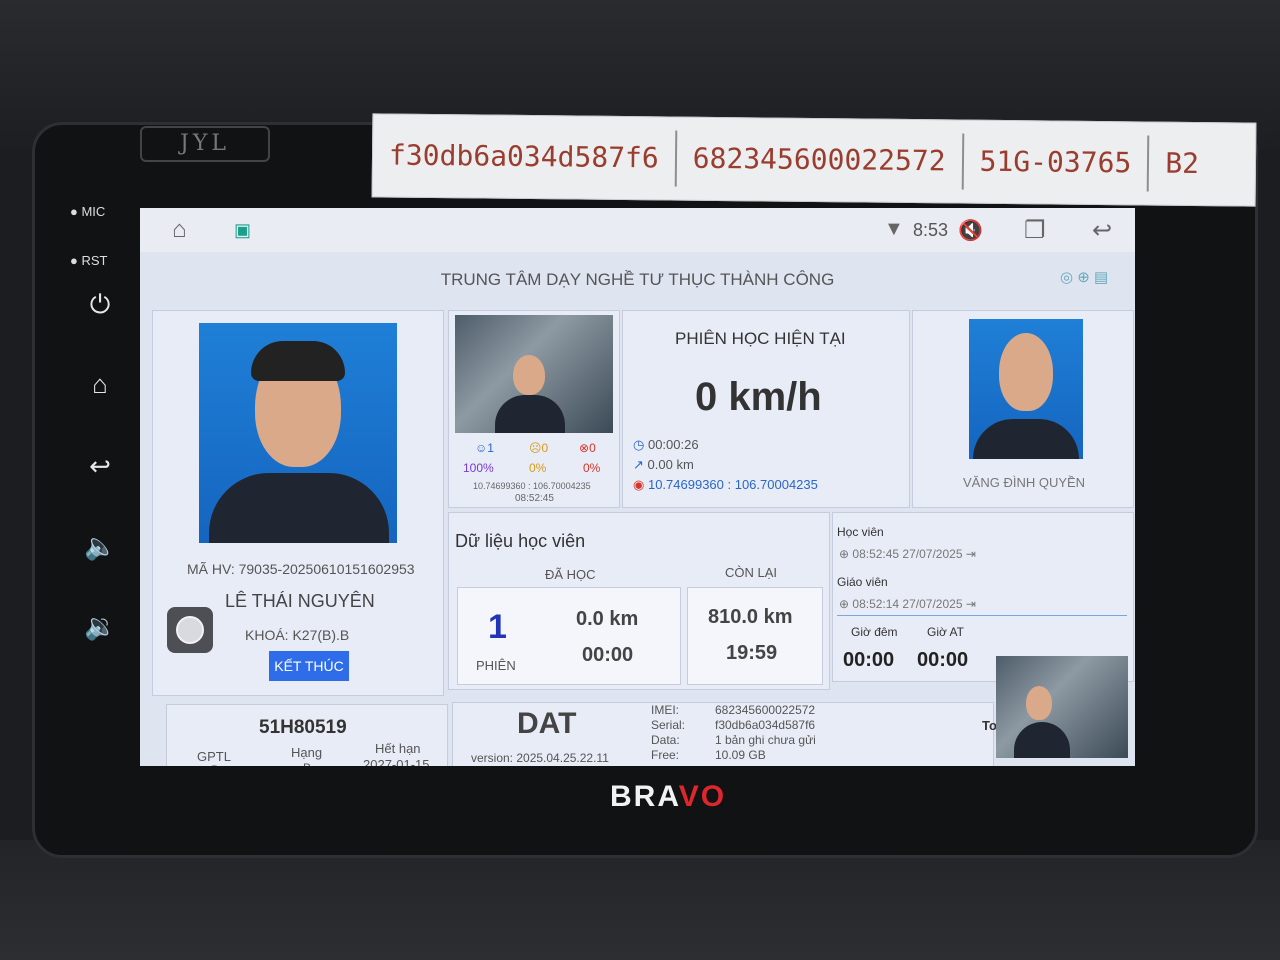  Describe the element at coordinates (484, 448) in the screenshot. I see `face-ok-count: ☺1` at that location.